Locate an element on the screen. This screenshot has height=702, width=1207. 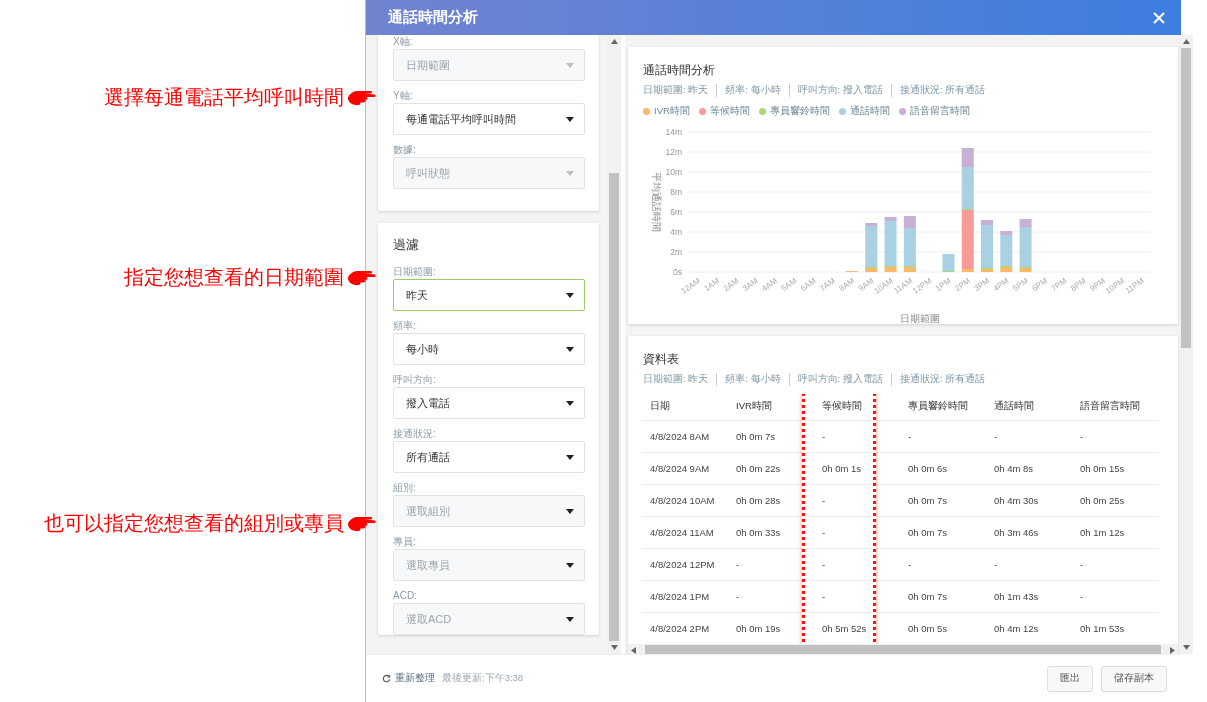
table-cell: 0h 1m 43s is located at coordinates (1030, 596).